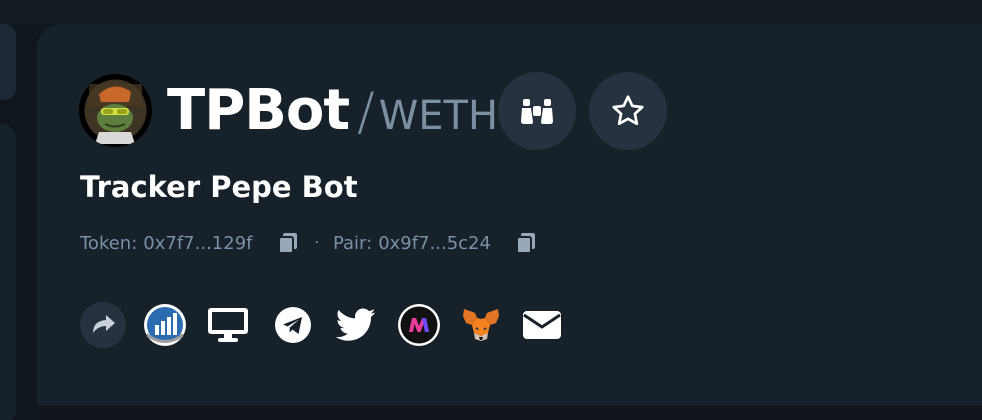 The height and width of the screenshot is (420, 982). I want to click on chart-link-button, so click(165, 325).